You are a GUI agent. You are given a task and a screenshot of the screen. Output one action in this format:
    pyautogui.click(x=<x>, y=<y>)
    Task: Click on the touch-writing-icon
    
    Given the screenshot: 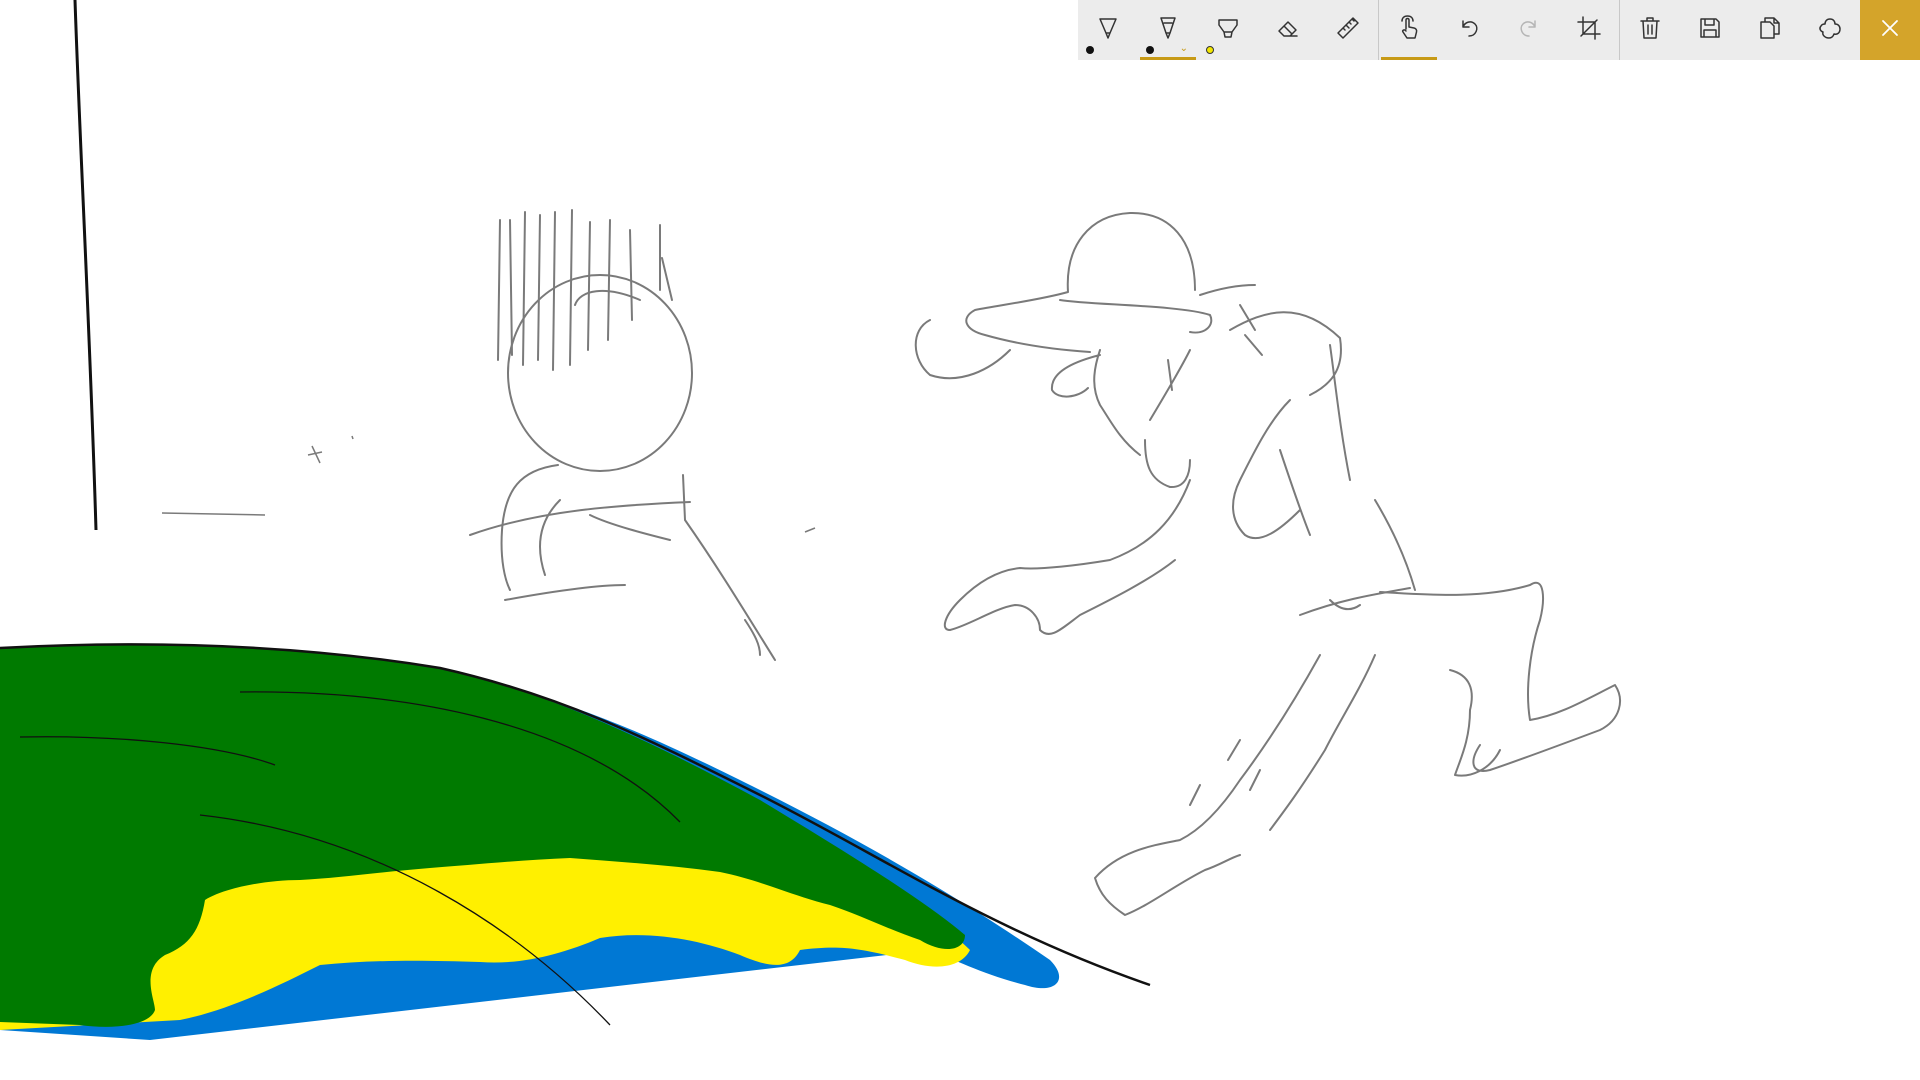 What is the action you would take?
    pyautogui.click(x=1409, y=30)
    